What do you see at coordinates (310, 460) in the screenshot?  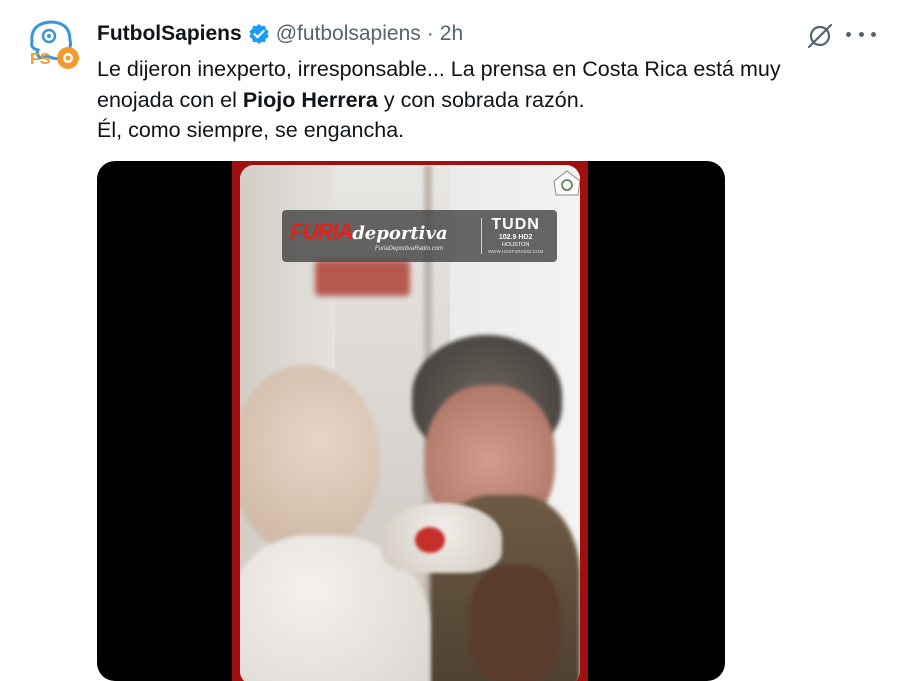 I see `video-person-head-left` at bounding box center [310, 460].